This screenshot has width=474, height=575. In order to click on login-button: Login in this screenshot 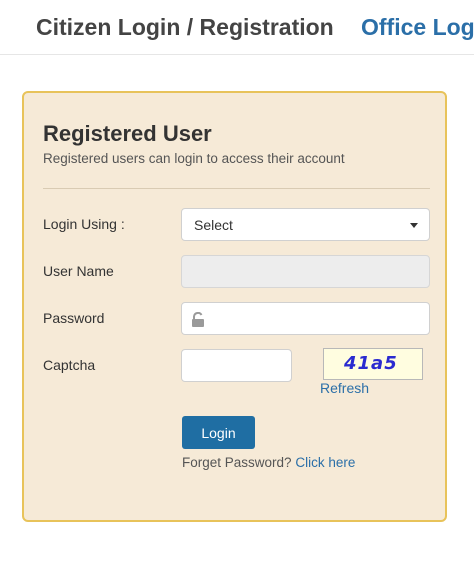, I will do `click(218, 432)`.